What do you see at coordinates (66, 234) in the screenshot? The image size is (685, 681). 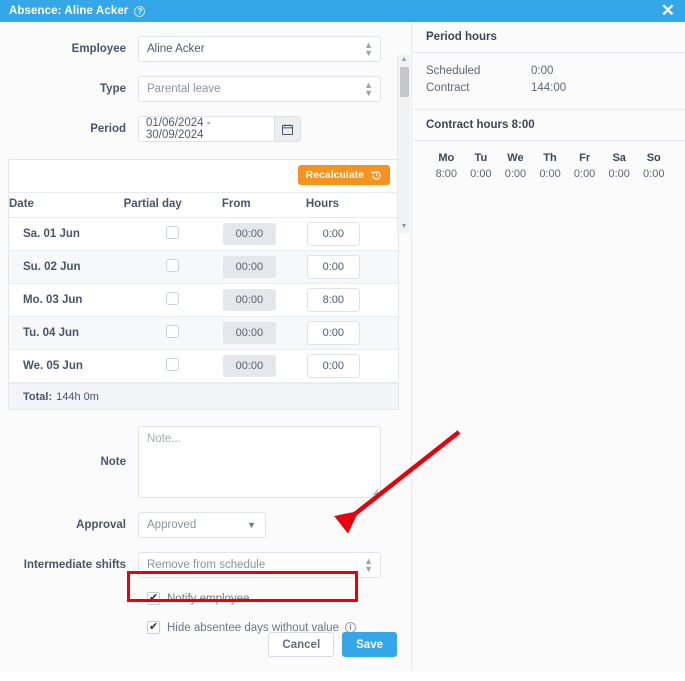 I see `row-date: Sa. 01 Jun` at bounding box center [66, 234].